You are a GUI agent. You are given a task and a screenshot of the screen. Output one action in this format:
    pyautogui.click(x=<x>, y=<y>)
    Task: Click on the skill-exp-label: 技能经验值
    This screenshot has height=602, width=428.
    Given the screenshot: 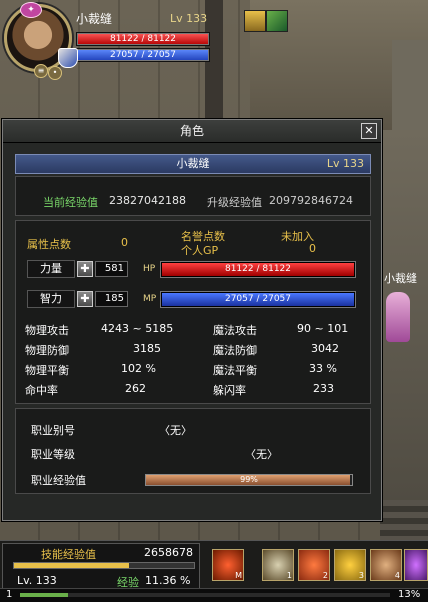 What is the action you would take?
    pyautogui.click(x=68, y=554)
    